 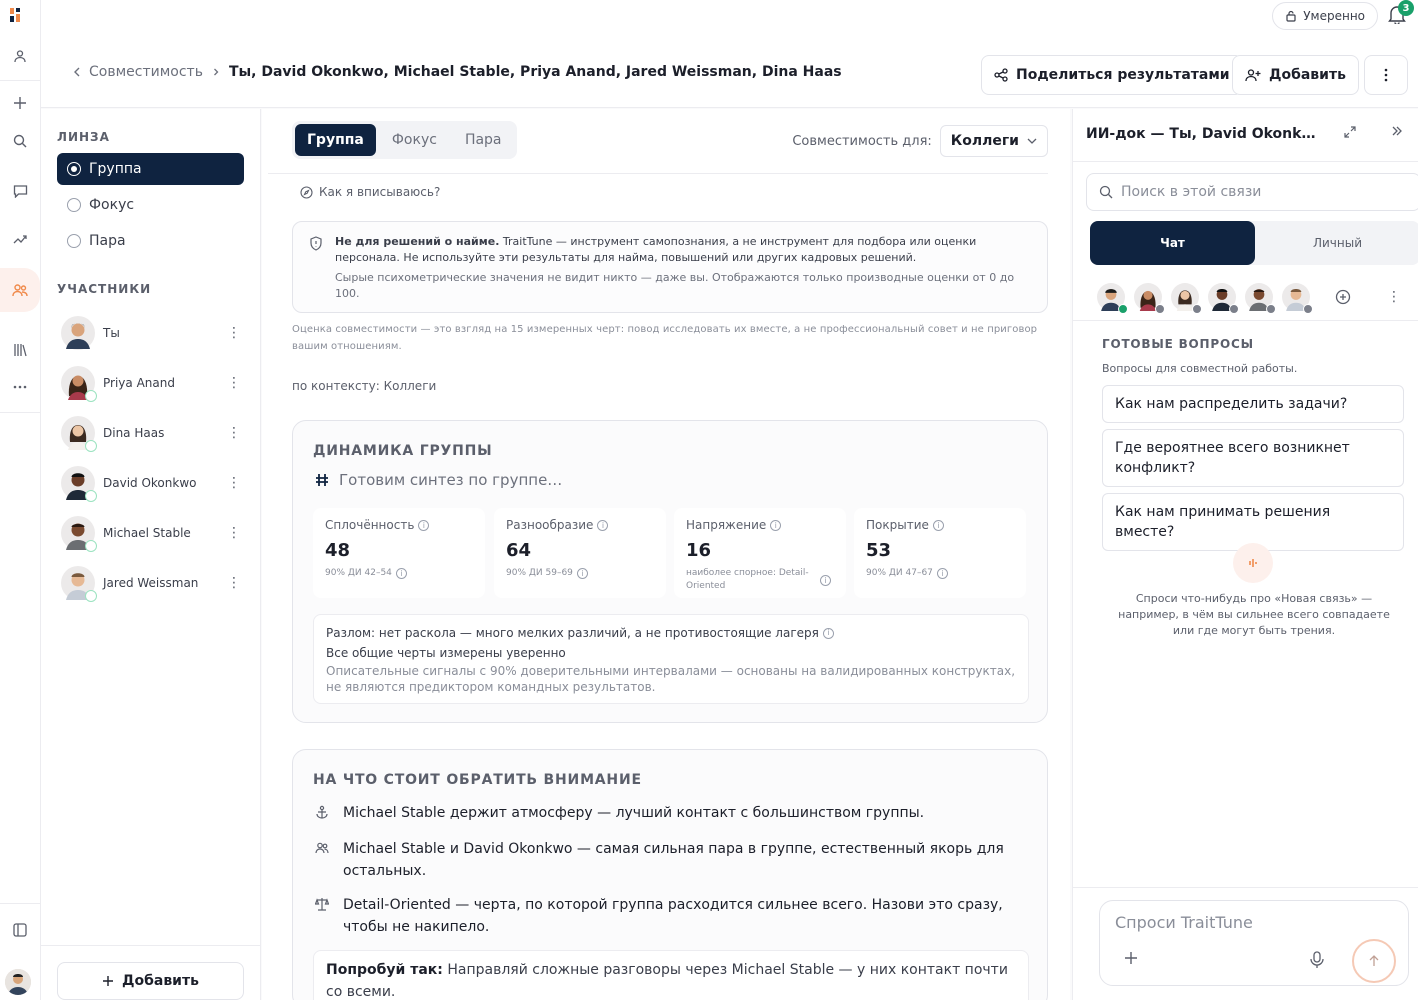 I want to click on microphone-icon, so click(x=1317, y=960).